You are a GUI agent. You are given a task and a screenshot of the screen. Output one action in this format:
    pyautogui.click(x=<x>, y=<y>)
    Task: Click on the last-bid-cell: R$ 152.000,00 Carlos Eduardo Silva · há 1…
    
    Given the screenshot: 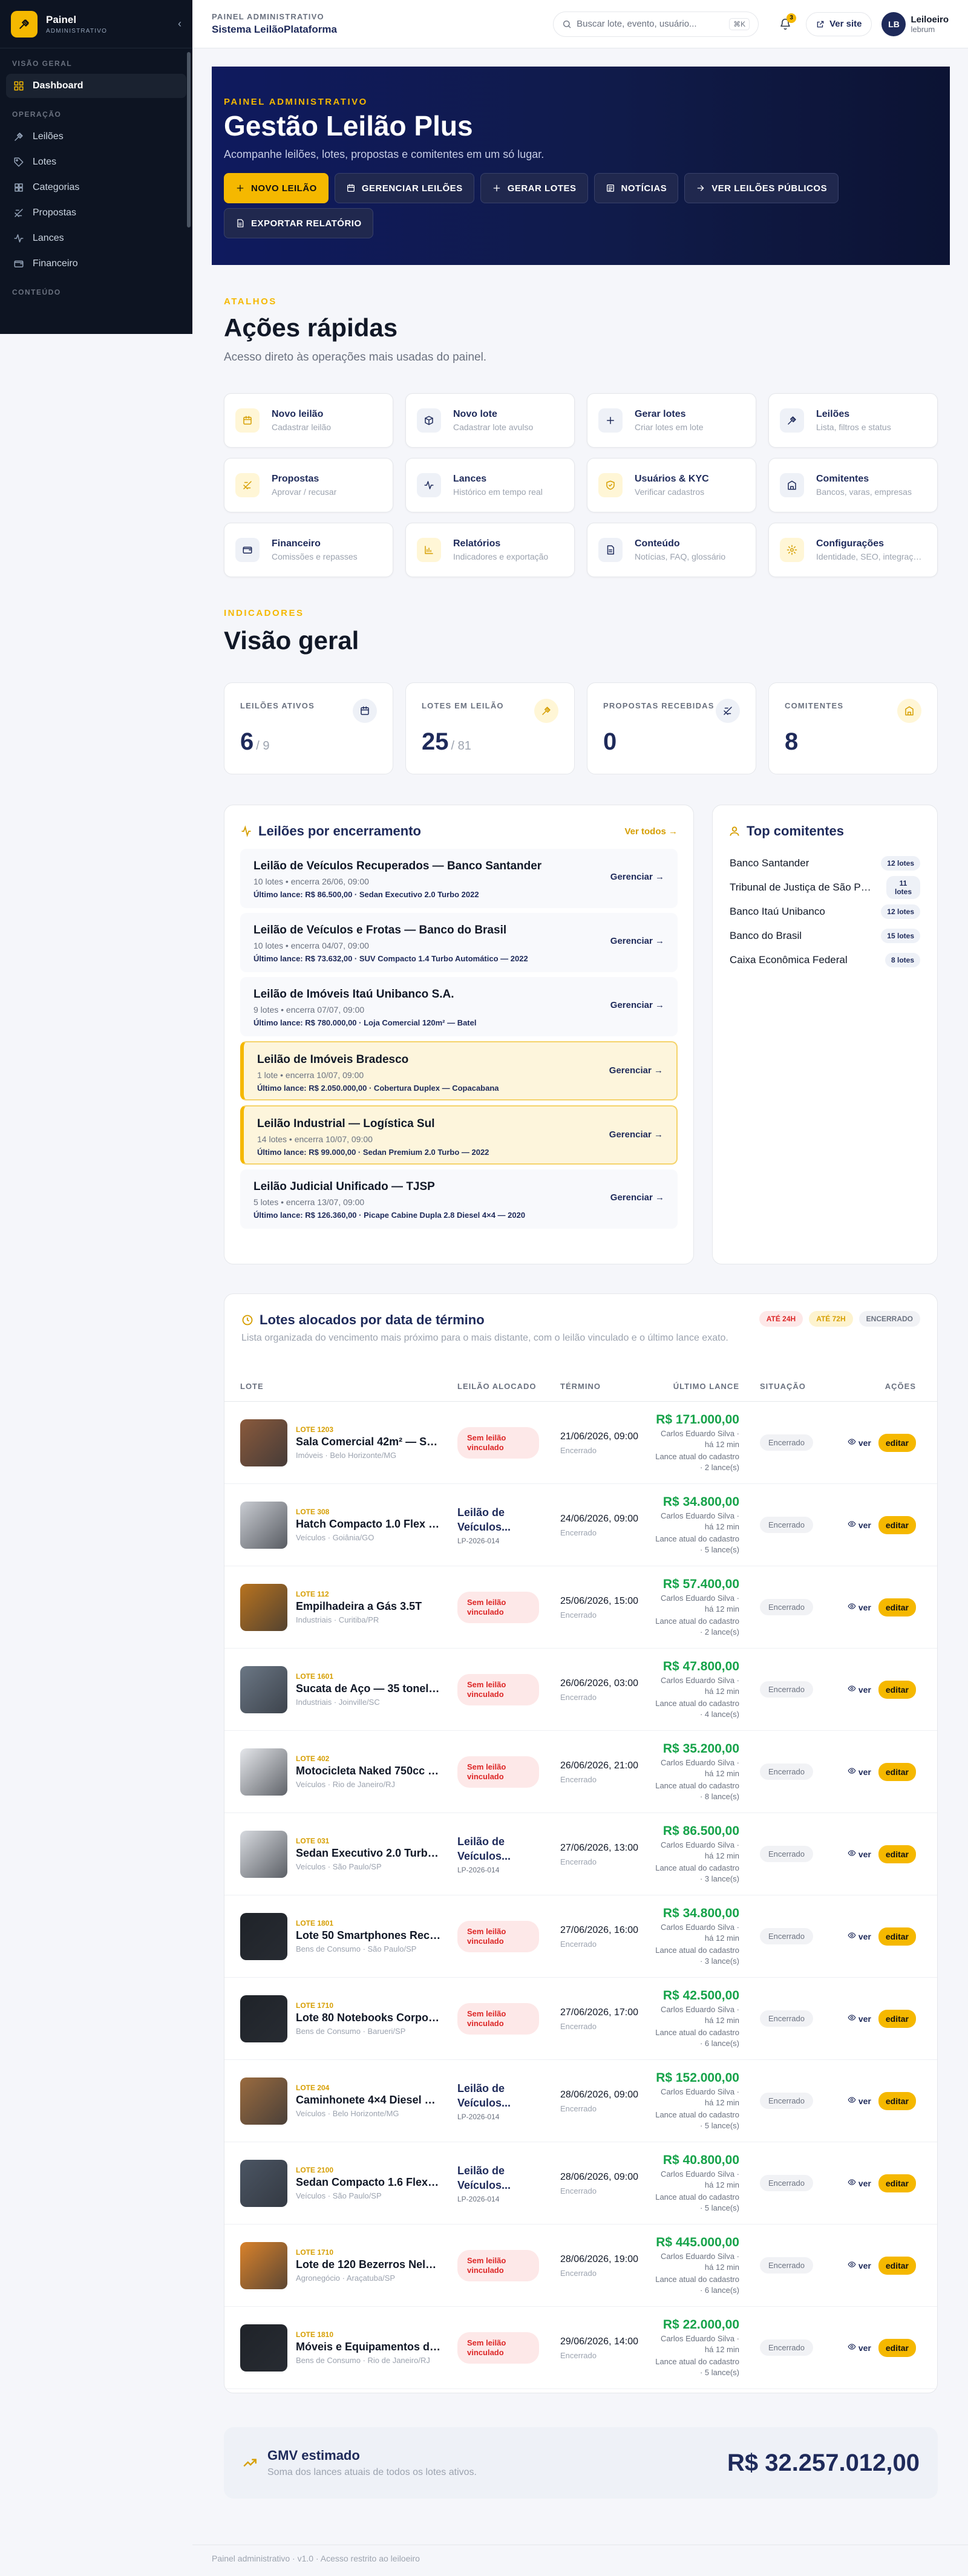 What is the action you would take?
    pyautogui.click(x=699, y=2101)
    